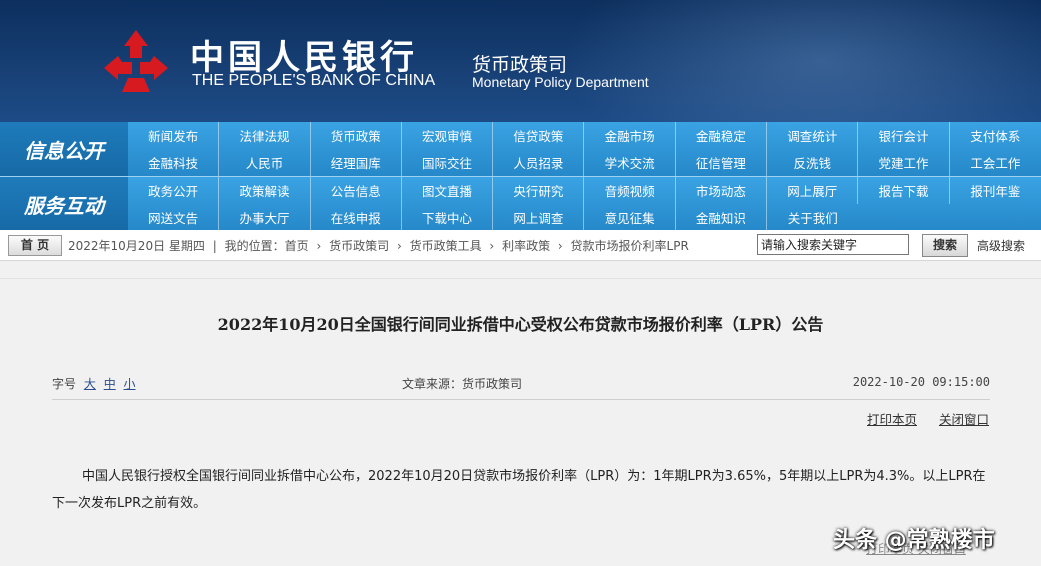 This screenshot has width=1041, height=566. What do you see at coordinates (356, 217) in the screenshot?
I see `nav-item: 在线申报` at bounding box center [356, 217].